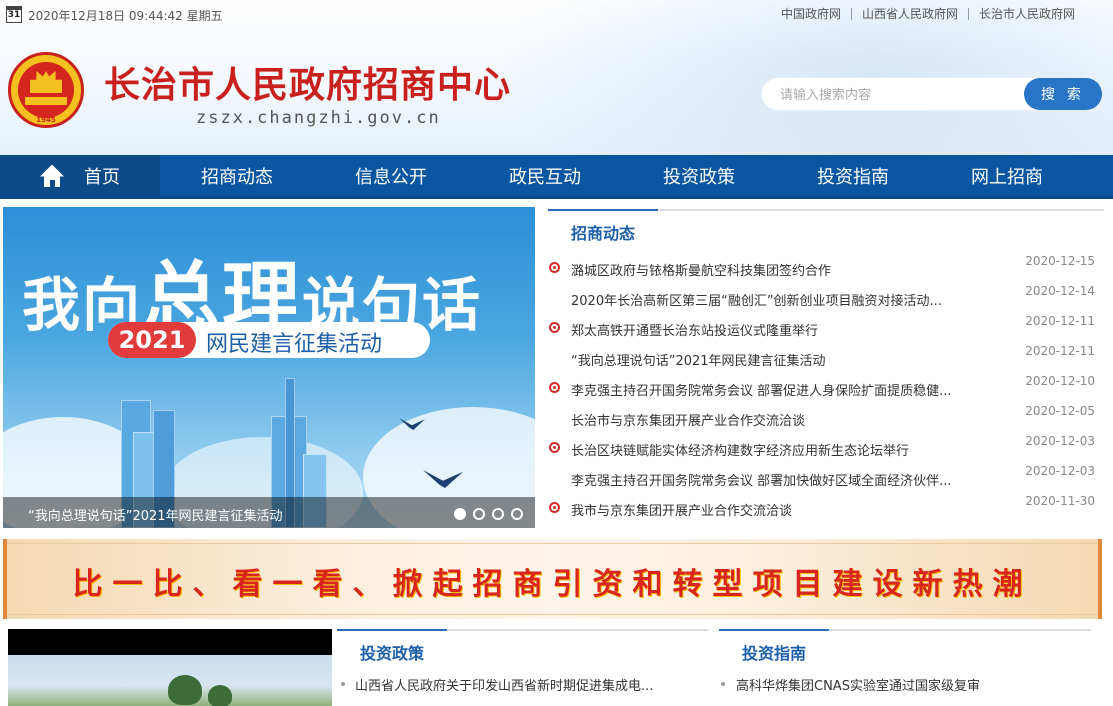  I want to click on search-input, so click(900, 94).